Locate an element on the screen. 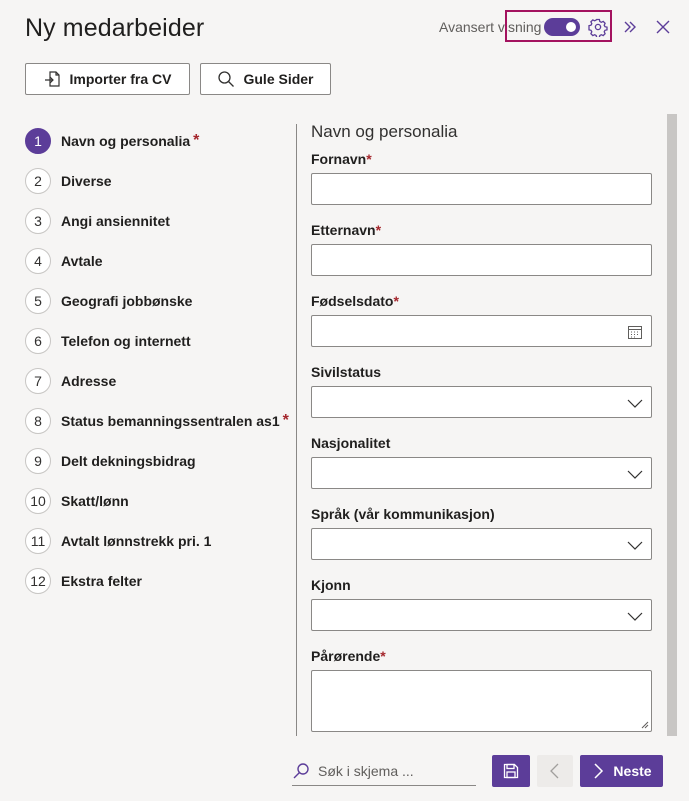 The image size is (689, 801). step-number: 11 is located at coordinates (38, 541).